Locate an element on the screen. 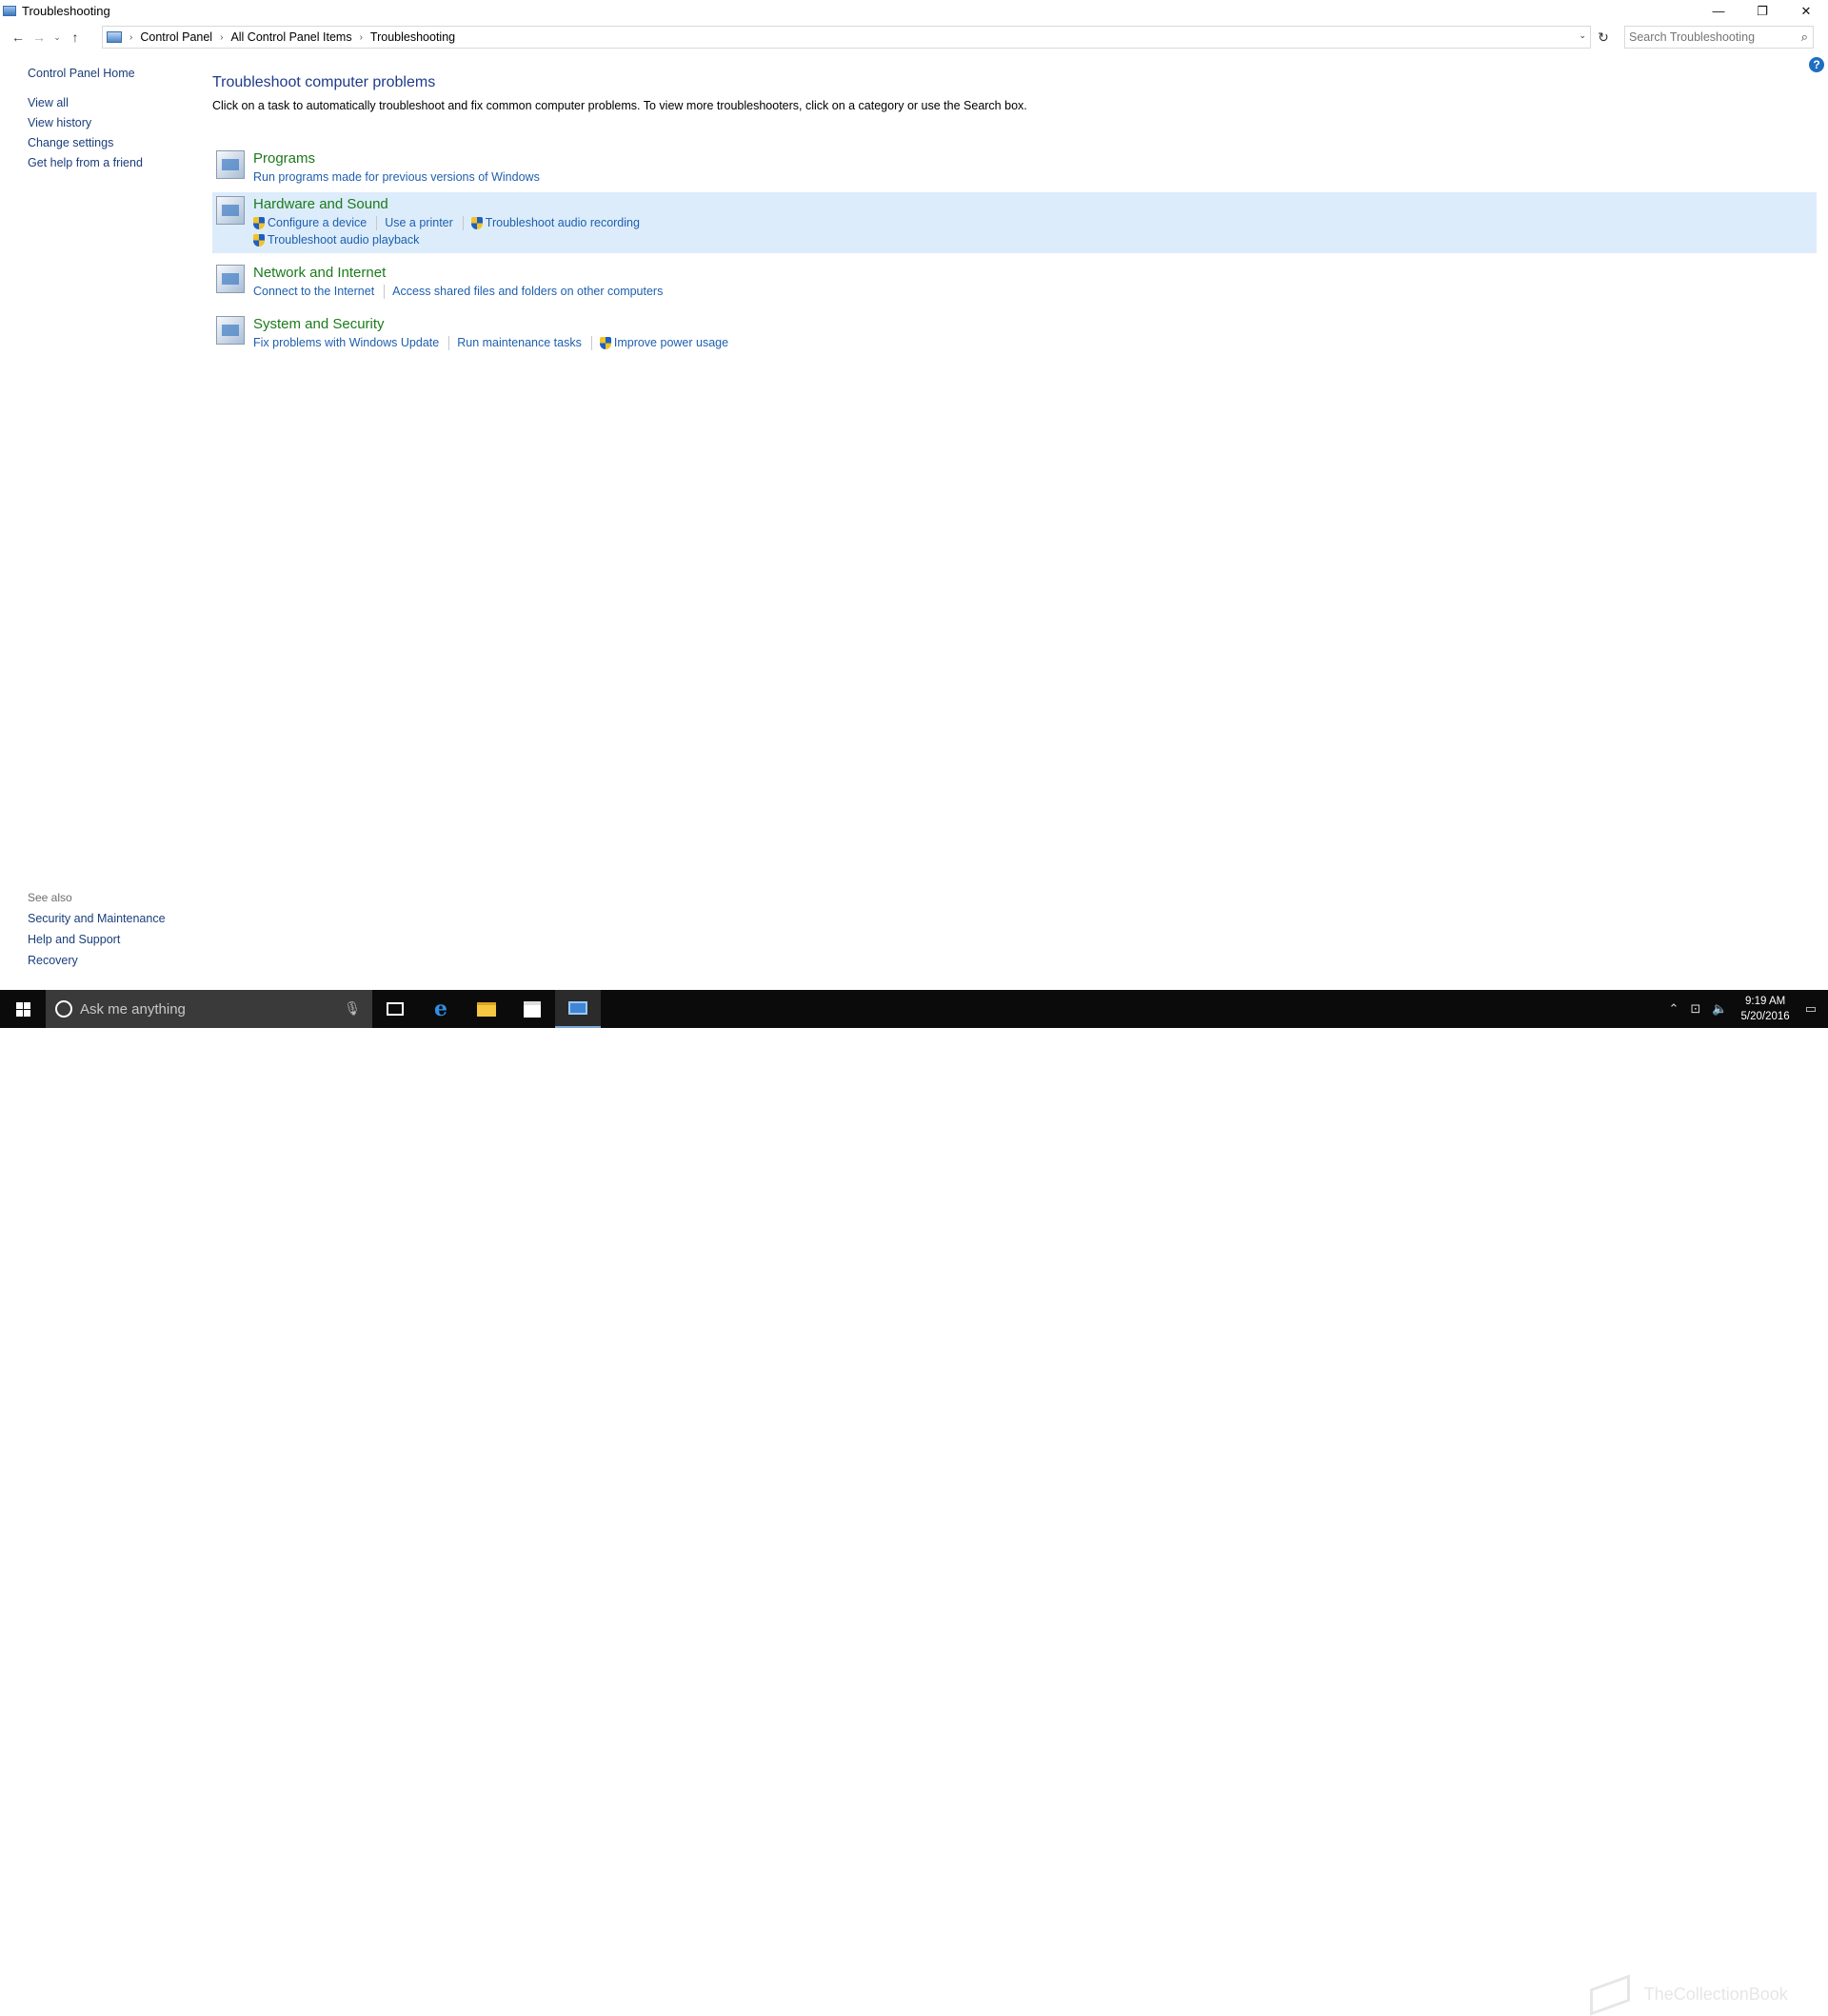  up-button: ↑ is located at coordinates (75, 37).